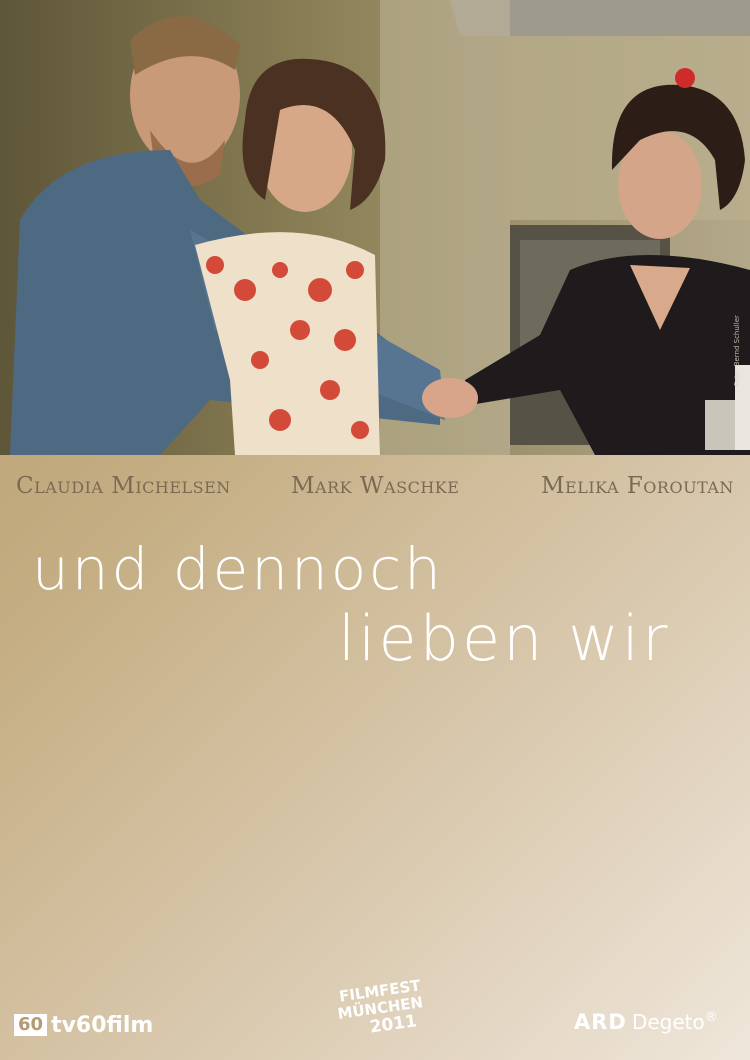  What do you see at coordinates (238, 569) in the screenshot?
I see `title-line-1: und dennoch` at bounding box center [238, 569].